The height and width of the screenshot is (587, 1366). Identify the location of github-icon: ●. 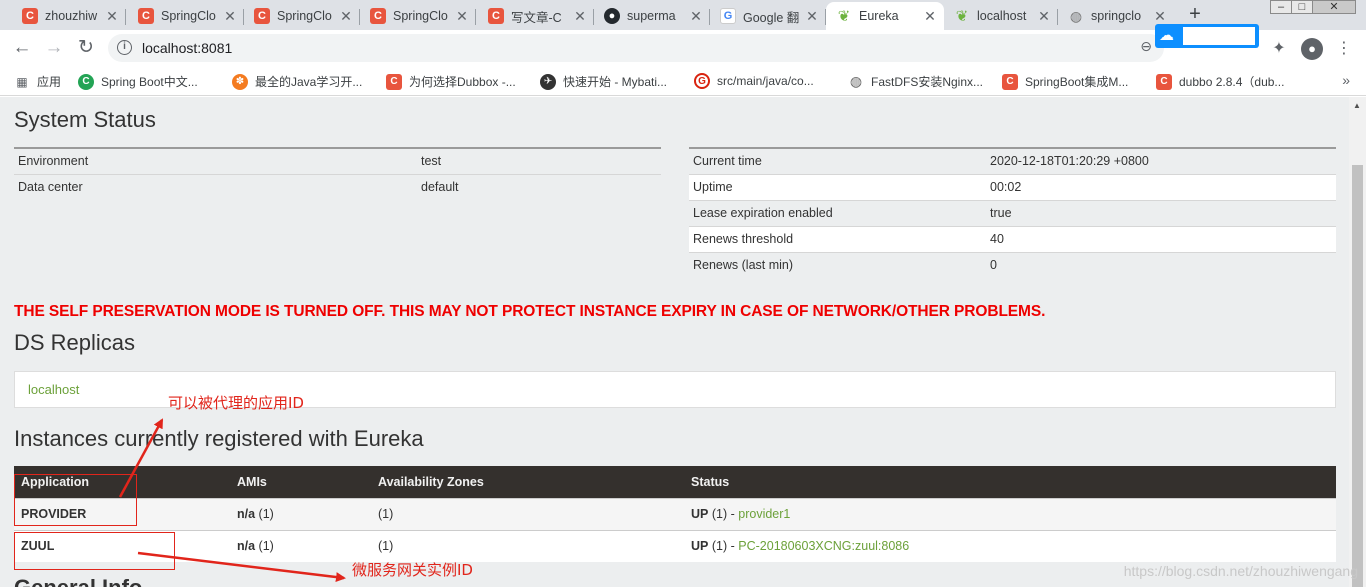
(612, 16).